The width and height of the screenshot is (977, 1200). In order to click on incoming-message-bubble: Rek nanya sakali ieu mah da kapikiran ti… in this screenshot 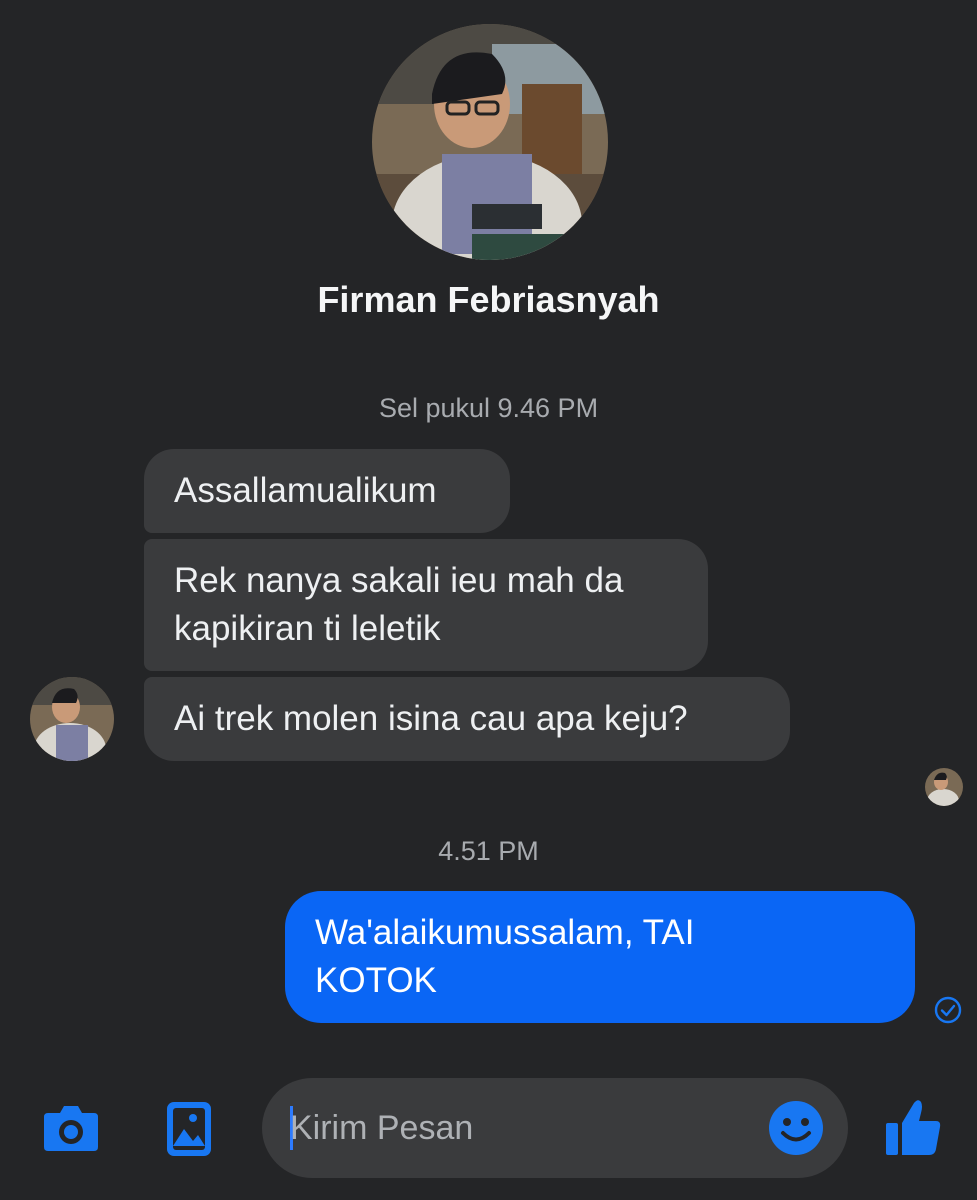, I will do `click(426, 605)`.